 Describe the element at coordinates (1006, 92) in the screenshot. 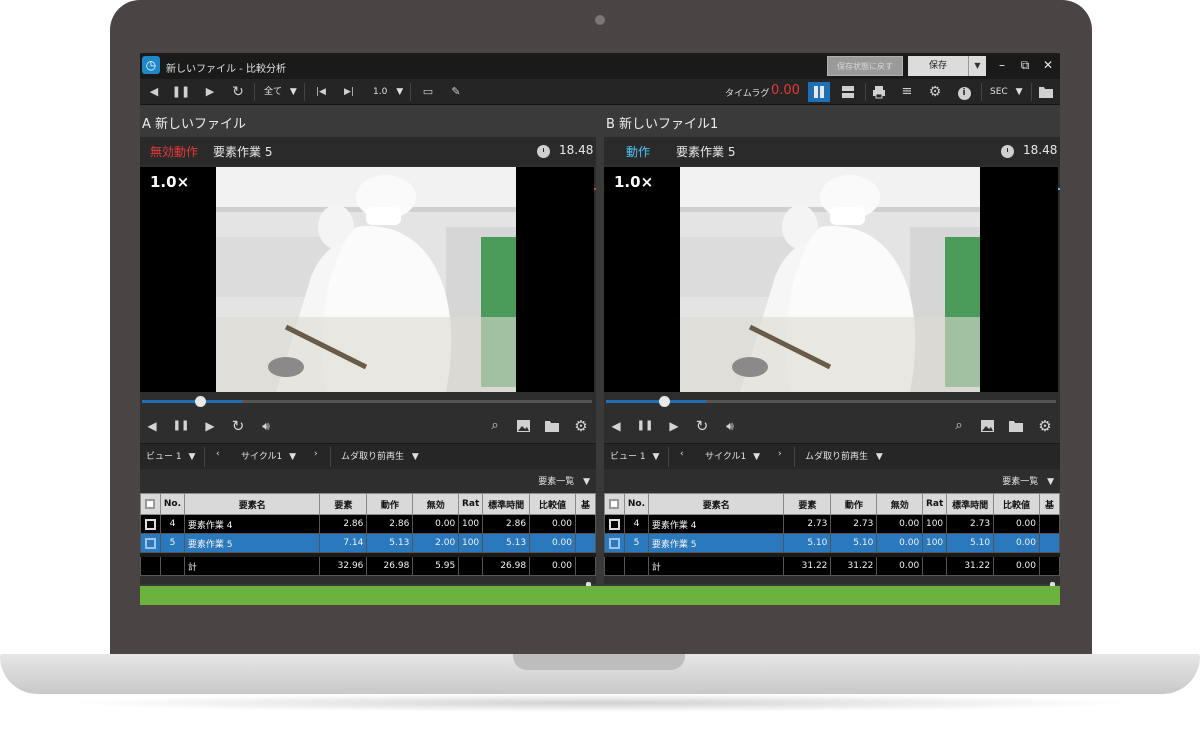

I see `unit-dropdown: SEC ▼` at that location.